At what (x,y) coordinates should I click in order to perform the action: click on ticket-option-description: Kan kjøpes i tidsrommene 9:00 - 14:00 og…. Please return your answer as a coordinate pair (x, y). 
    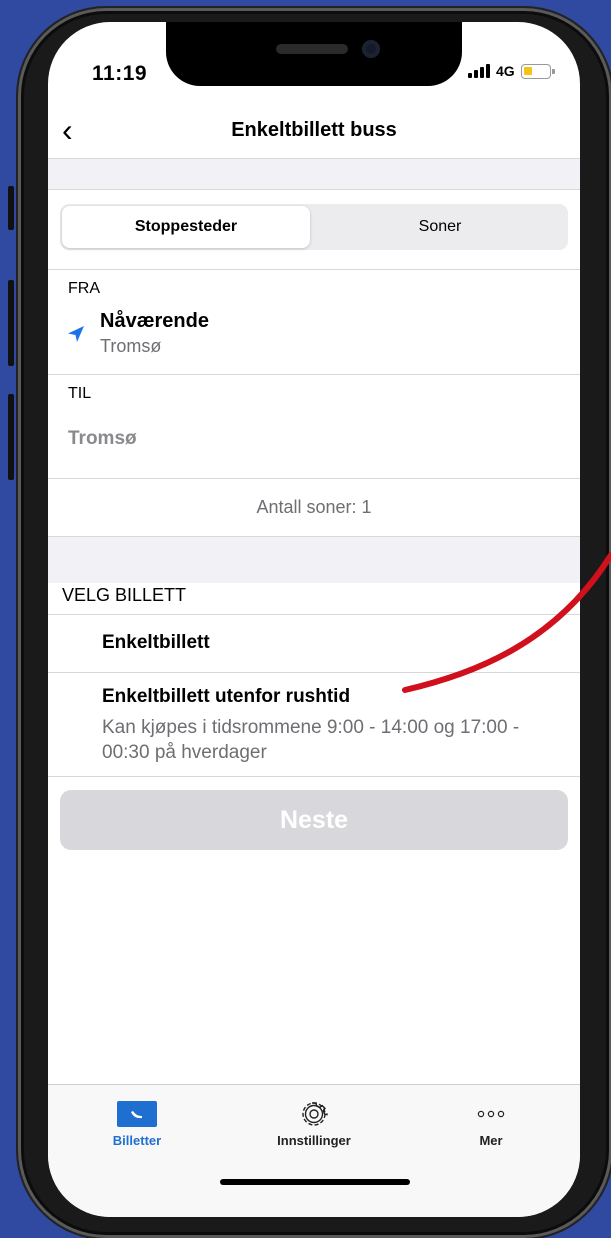
    Looking at the image, I should click on (311, 740).